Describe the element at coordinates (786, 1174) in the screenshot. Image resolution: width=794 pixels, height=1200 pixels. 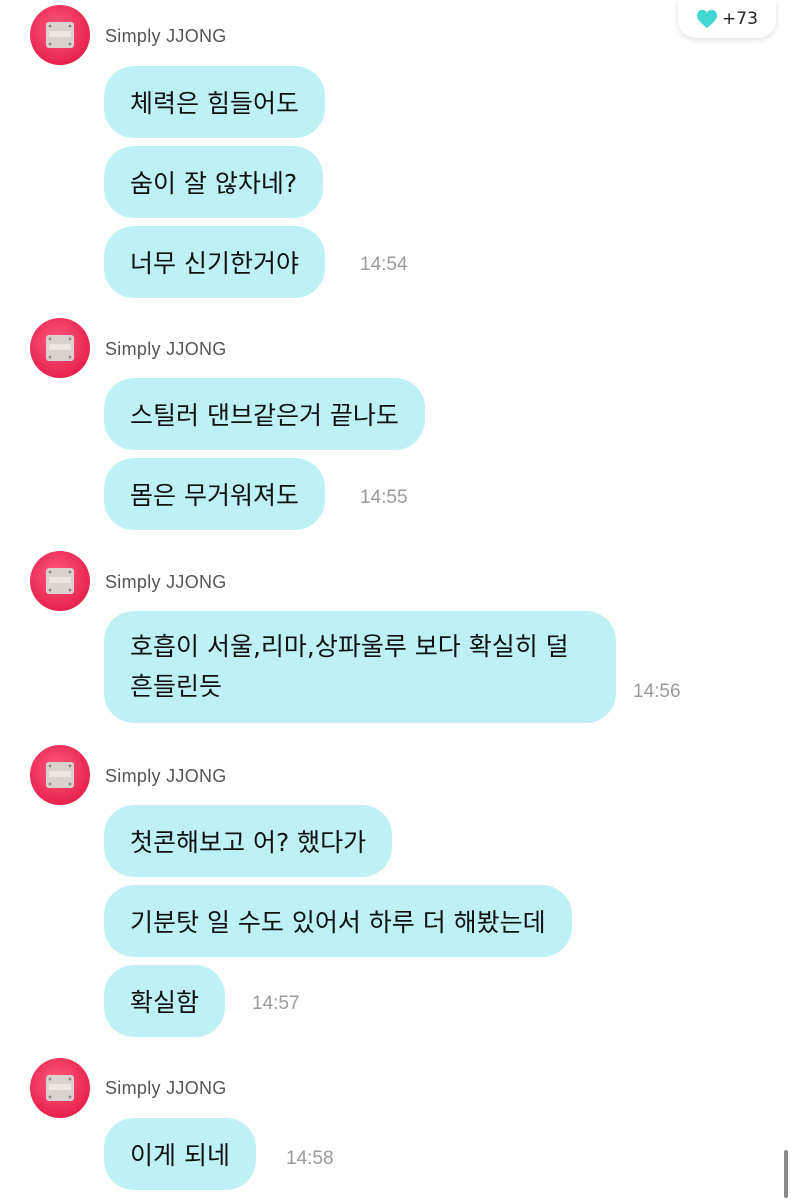
I see `scrollbar` at that location.